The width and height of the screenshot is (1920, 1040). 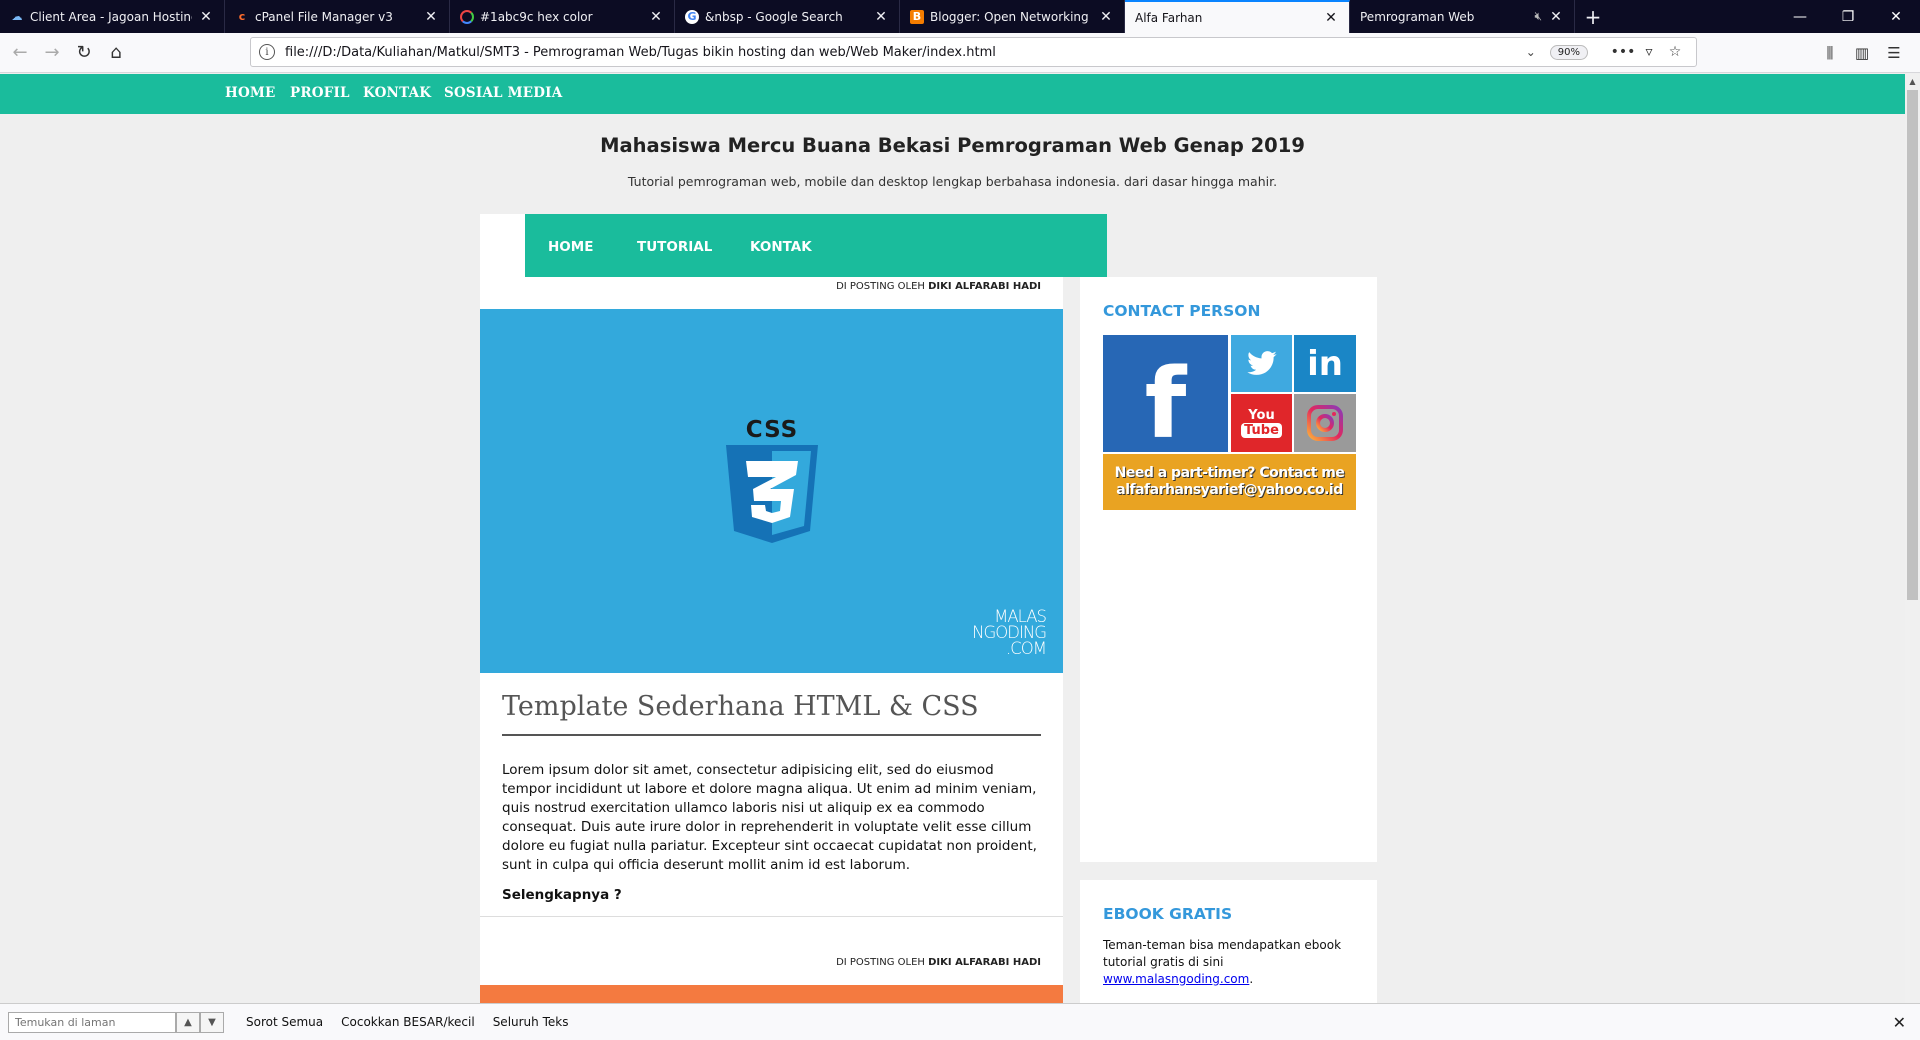 I want to click on top-navigation: HOME PROFIL KONTAK SOSIAL MEDIA, so click(x=952, y=94).